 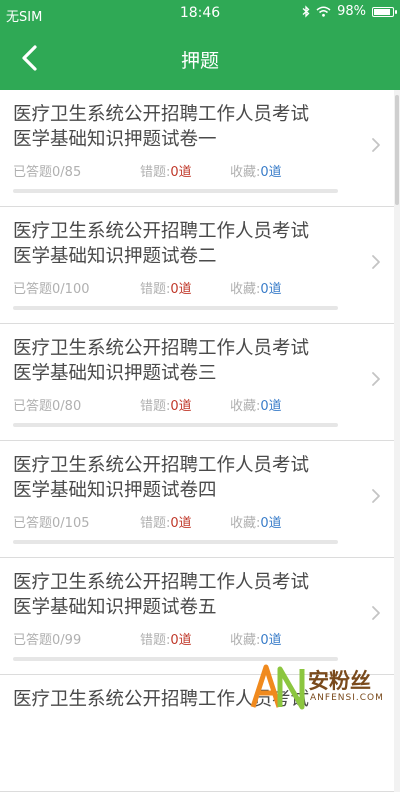 I want to click on bluetooth-icon, so click(x=306, y=11).